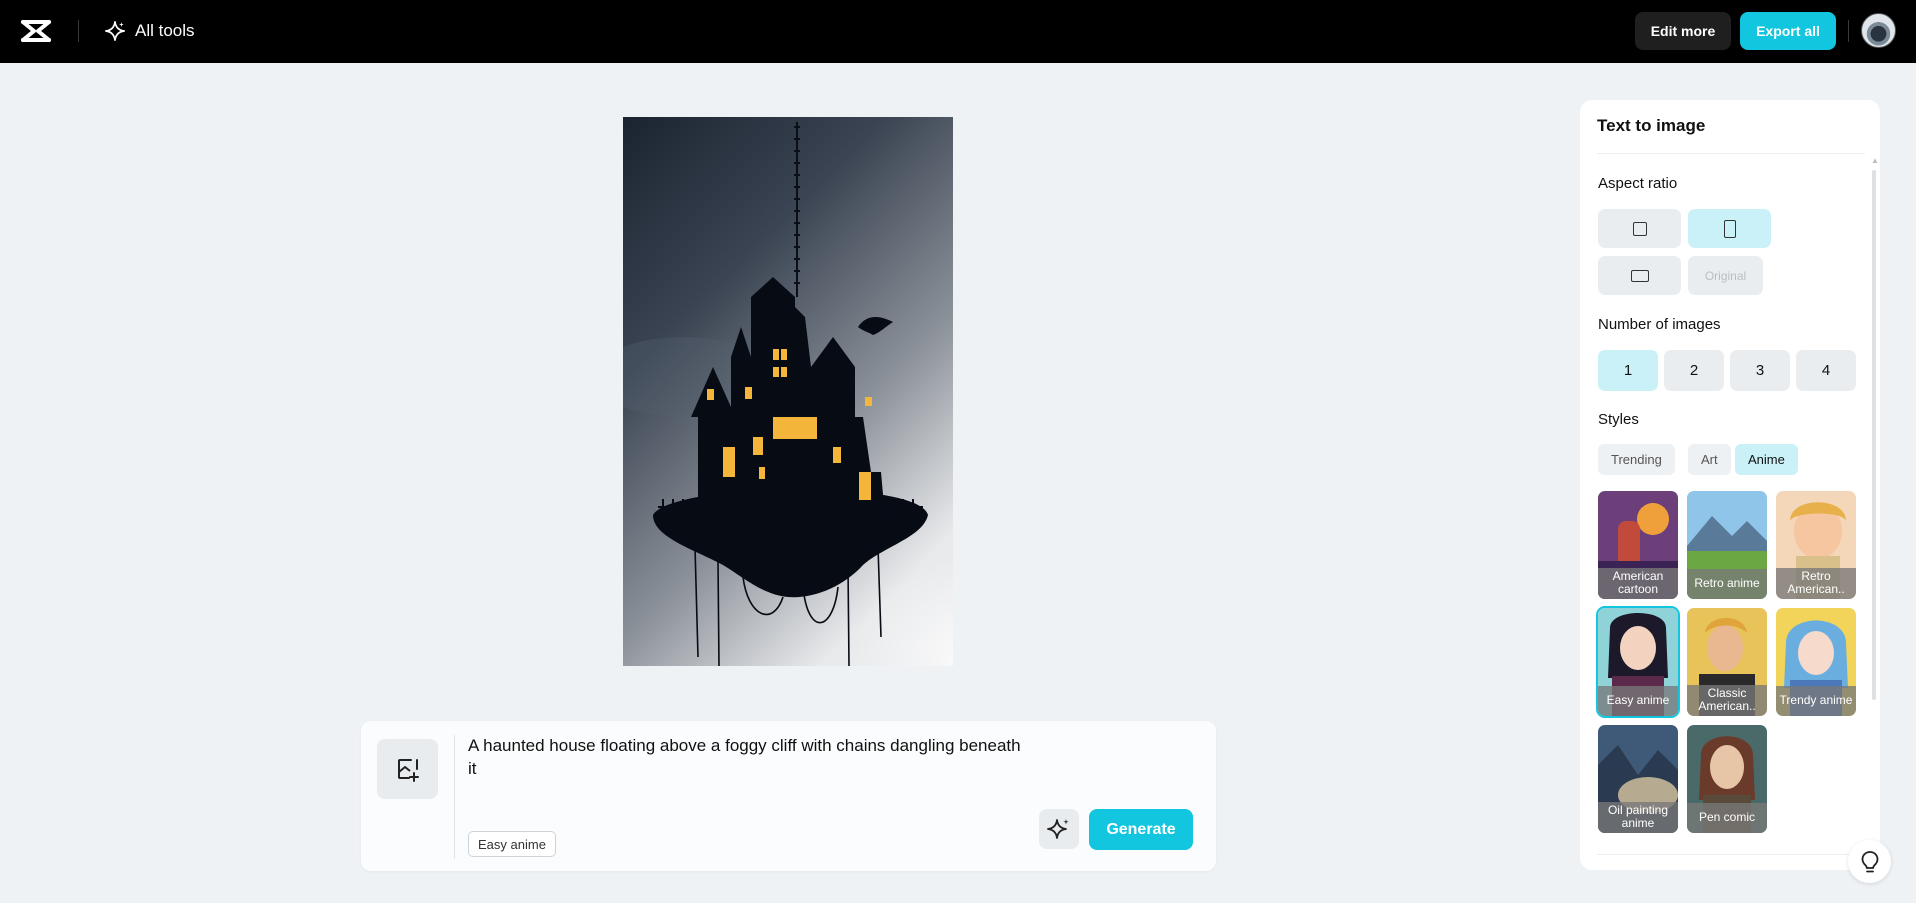 The height and width of the screenshot is (903, 1916). Describe the element at coordinates (1141, 829) in the screenshot. I see `generate-button: Generate` at that location.